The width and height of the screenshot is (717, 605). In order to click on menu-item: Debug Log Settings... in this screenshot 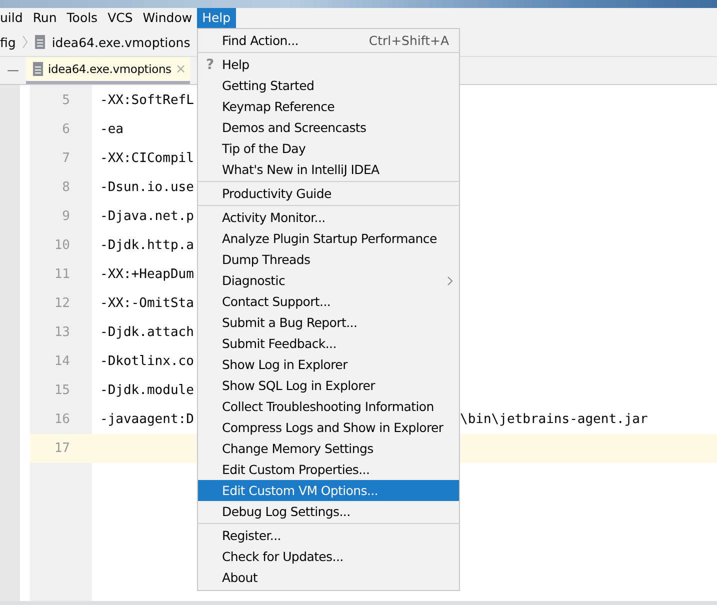, I will do `click(328, 511)`.